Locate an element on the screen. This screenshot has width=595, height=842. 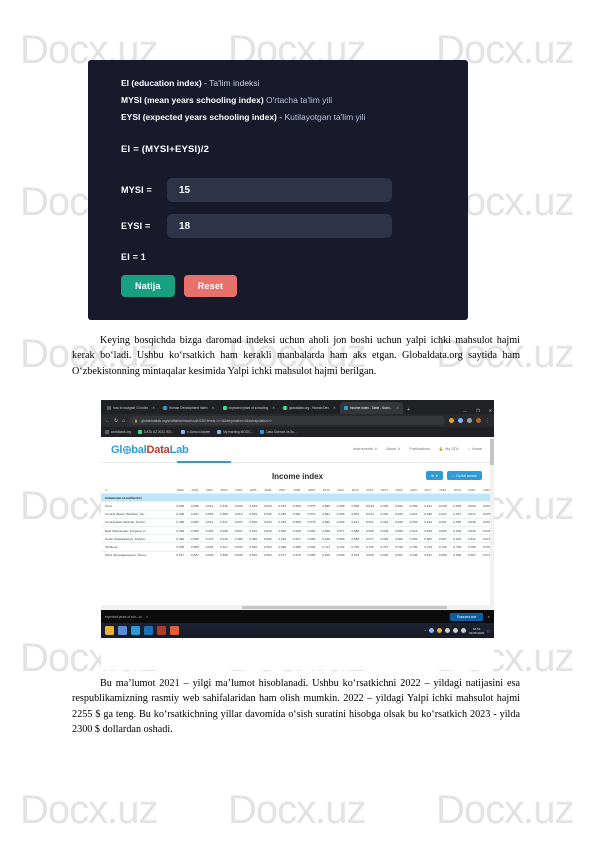
nav-item-instruments: Instruments ∨ is located at coordinates (365, 449).